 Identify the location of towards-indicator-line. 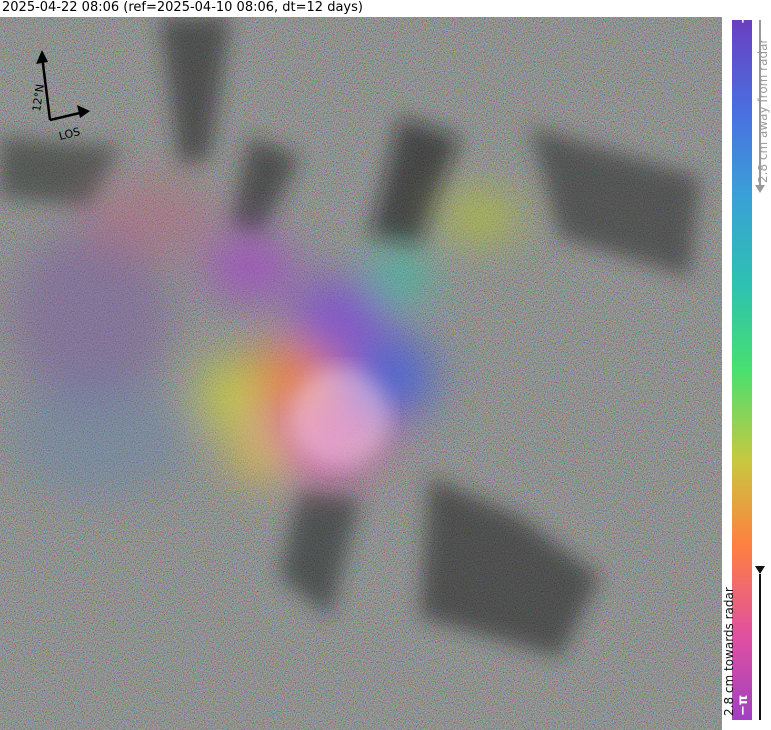
(760, 647).